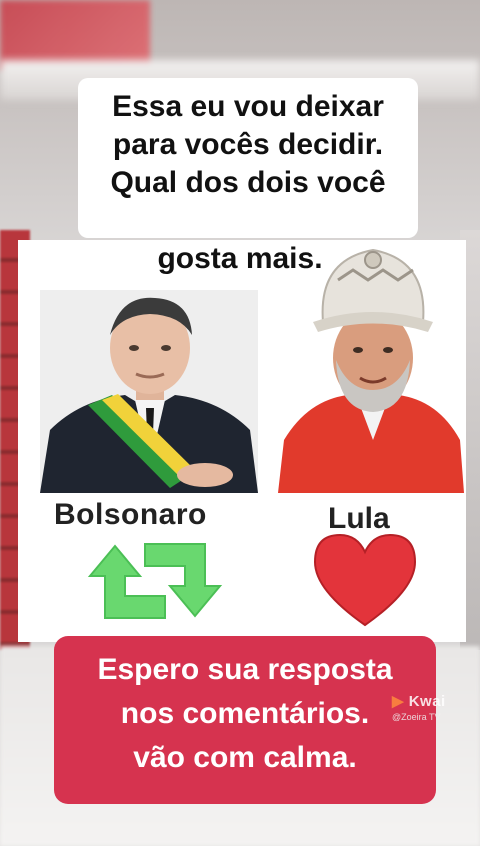 This screenshot has height=846, width=480. I want to click on left-candidate-name: Bolsonaro, so click(130, 514).